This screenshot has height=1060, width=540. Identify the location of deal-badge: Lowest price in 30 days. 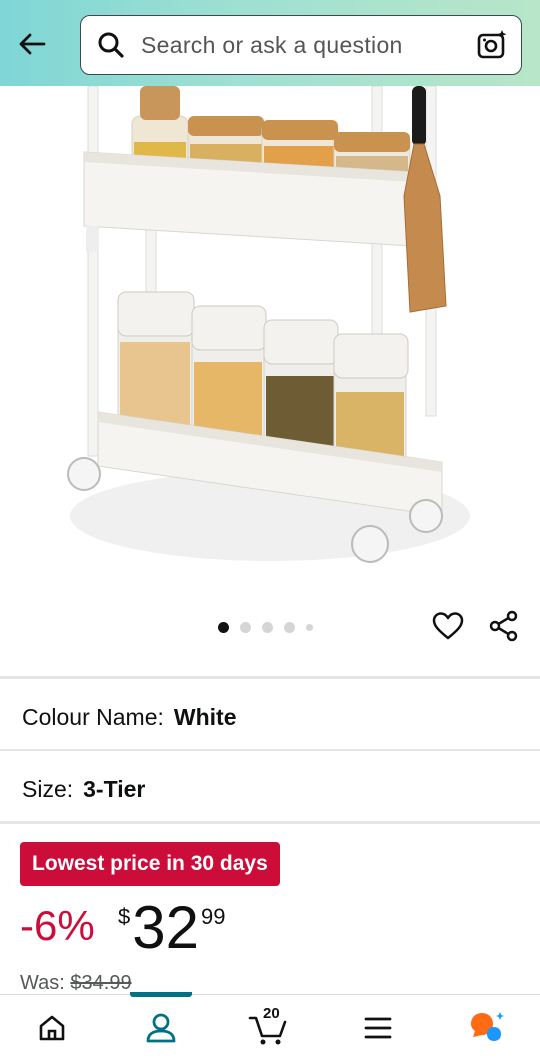
(150, 864).